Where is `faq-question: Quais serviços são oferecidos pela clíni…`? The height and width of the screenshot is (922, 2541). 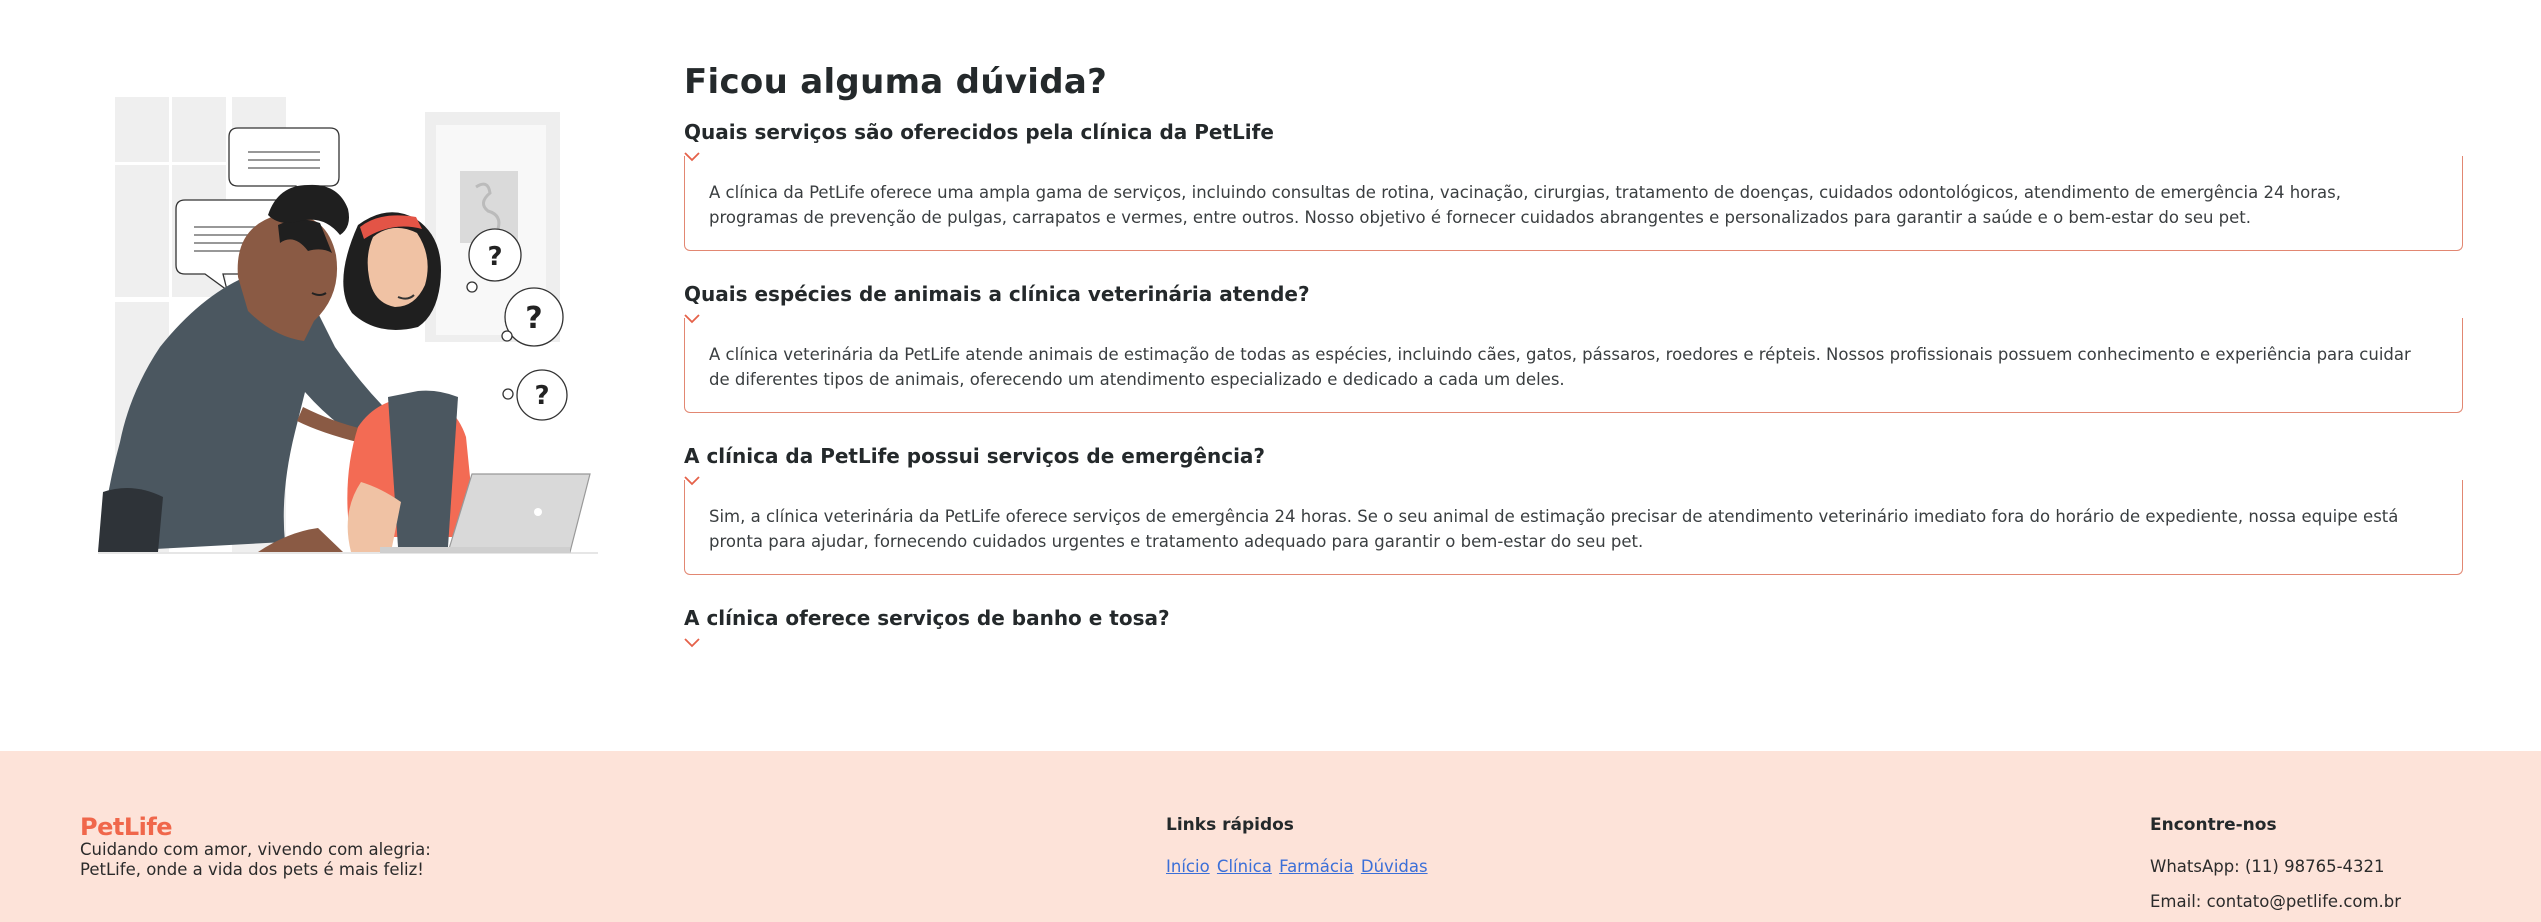
faq-question: Quais serviços são oferecidos pela clíni… is located at coordinates (1574, 132).